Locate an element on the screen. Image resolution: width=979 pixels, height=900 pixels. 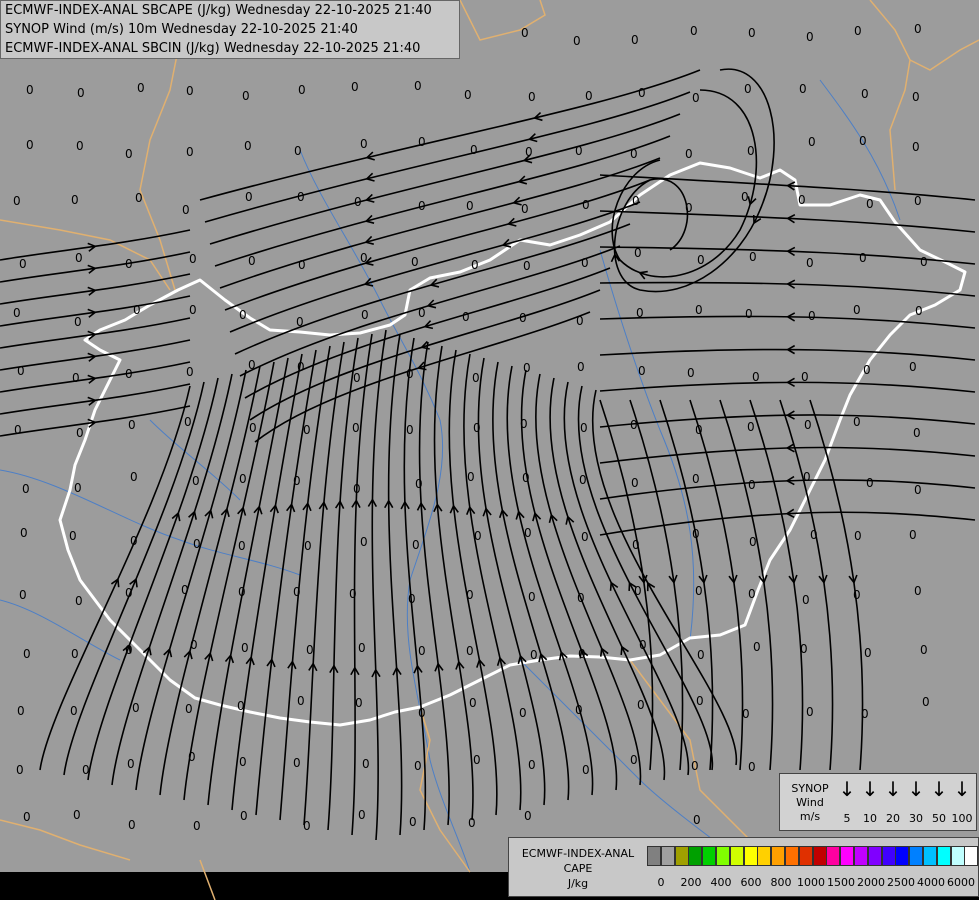
cape-tick-label: 2500 is located at coordinates (901, 882).